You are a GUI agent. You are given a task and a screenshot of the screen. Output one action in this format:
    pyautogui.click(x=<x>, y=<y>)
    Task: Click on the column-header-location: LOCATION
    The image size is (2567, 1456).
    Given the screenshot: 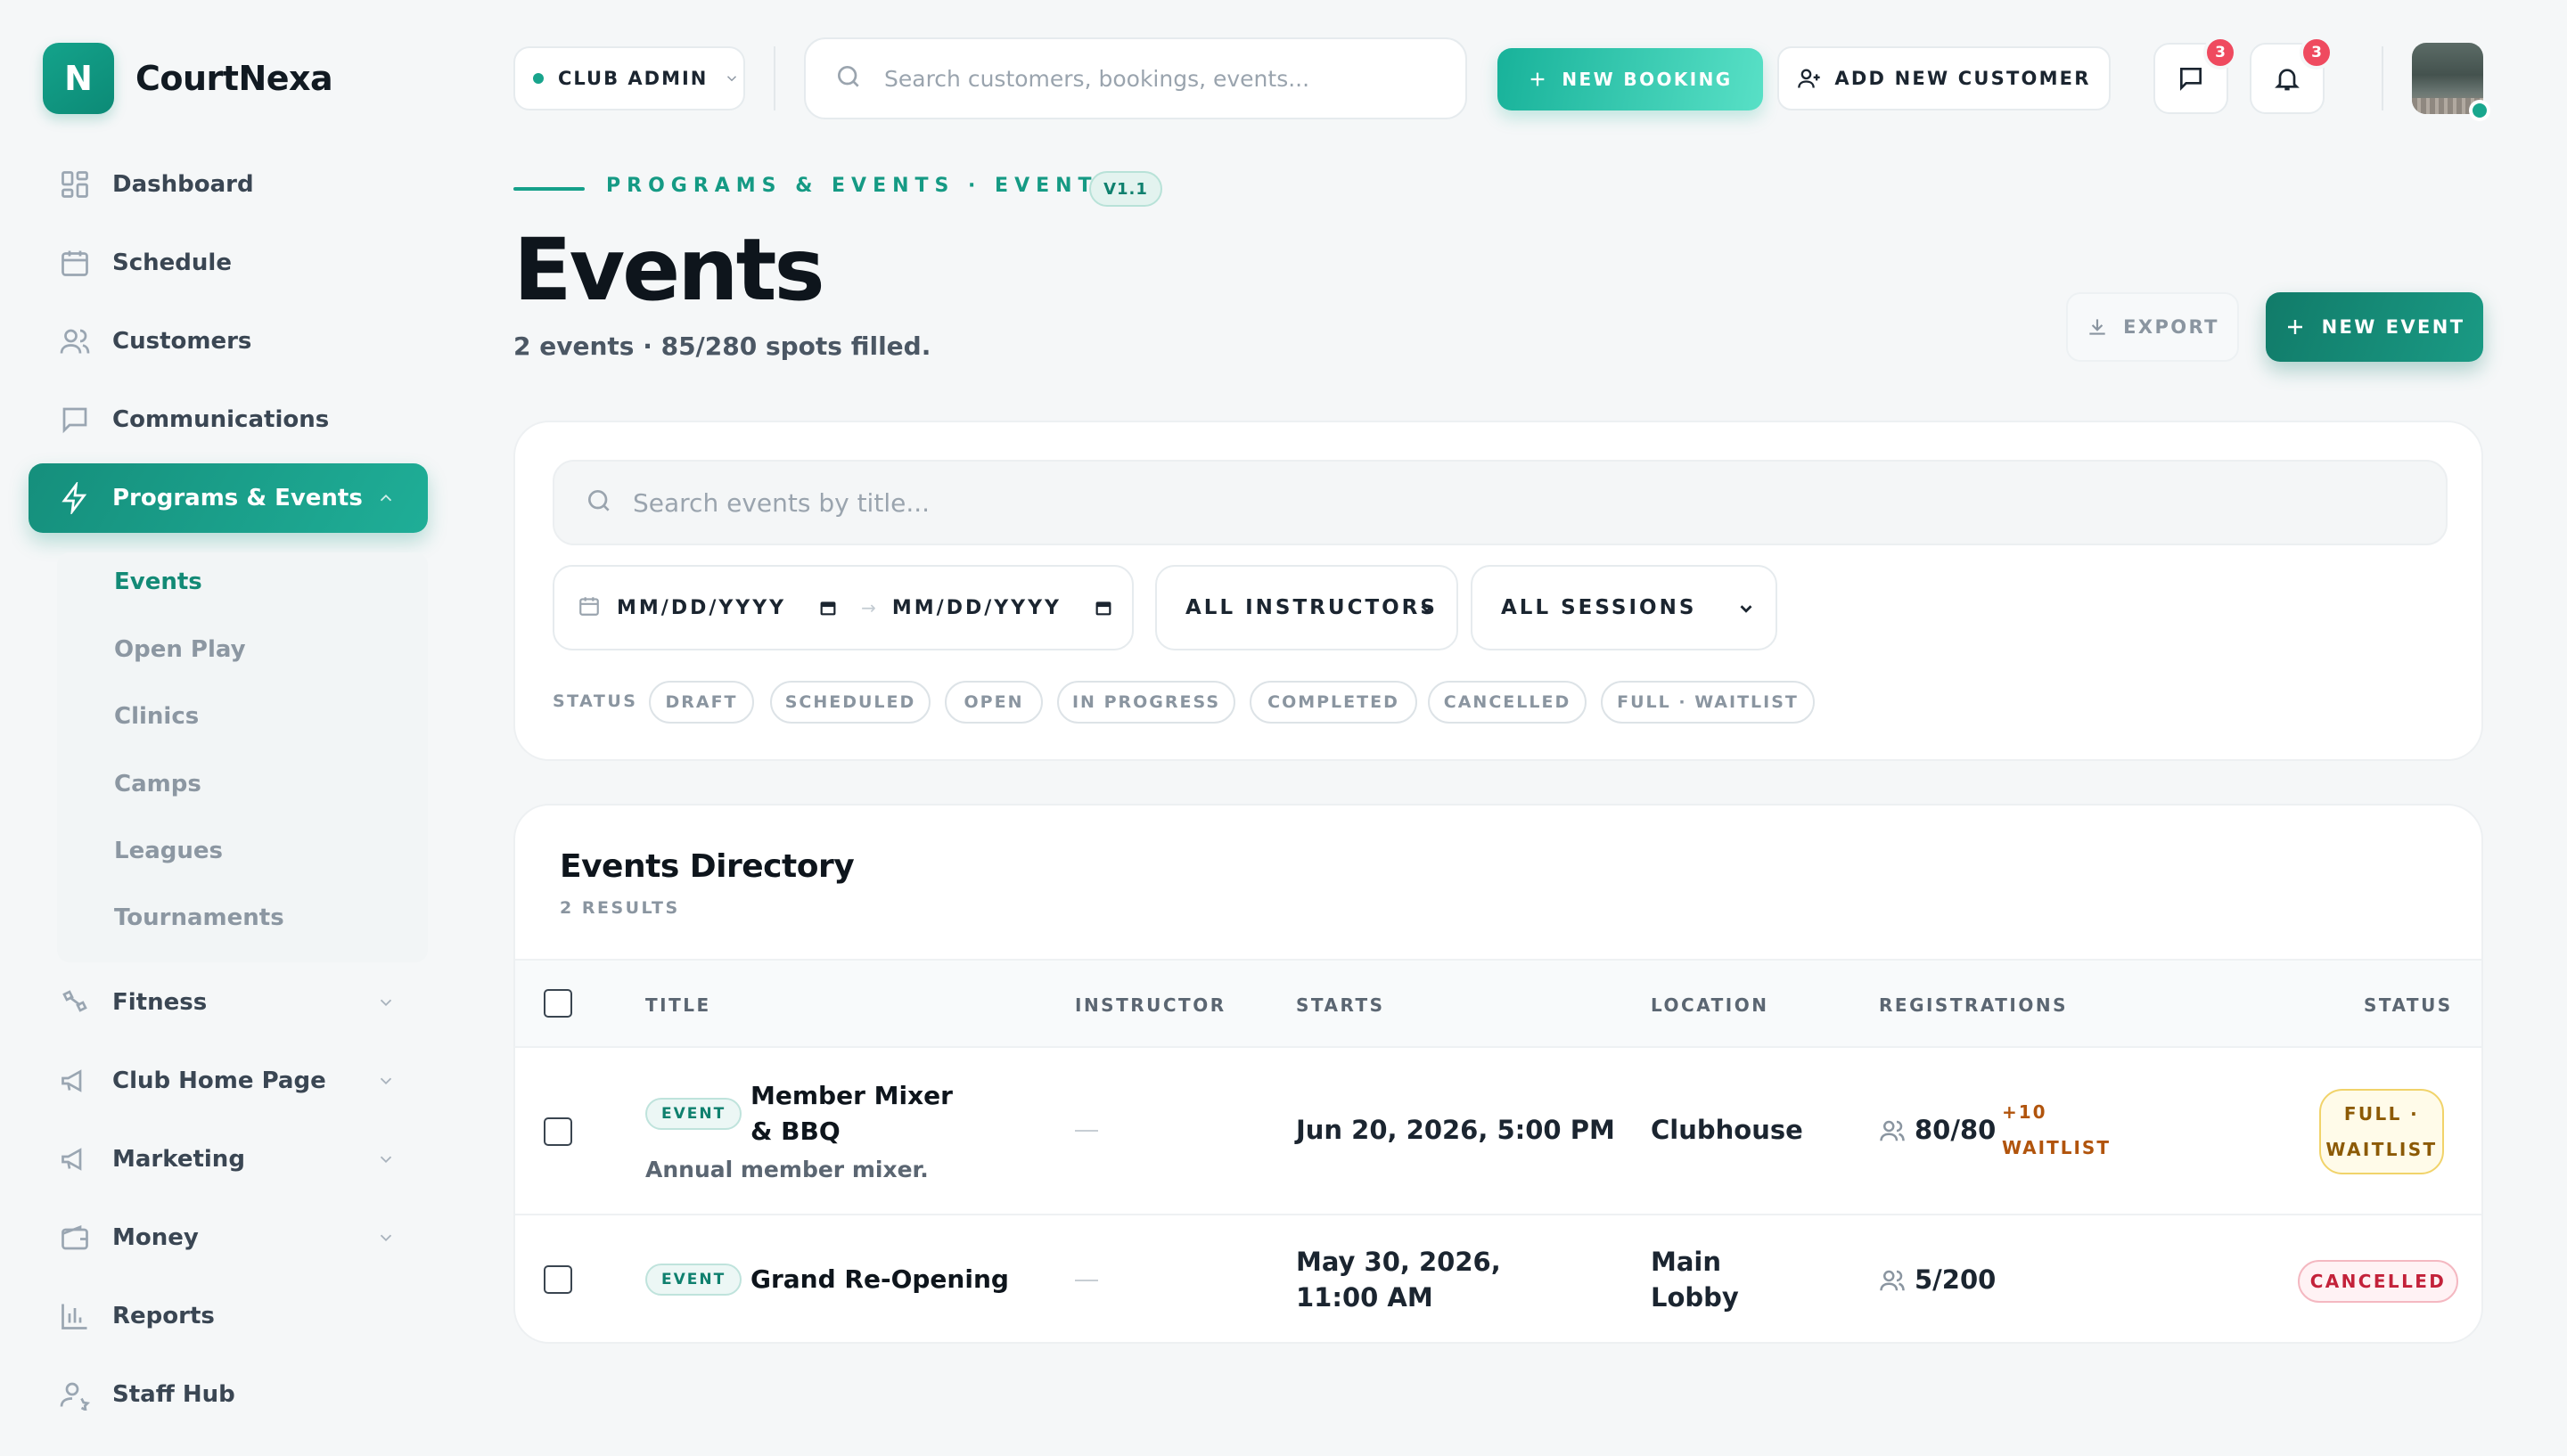 What is the action you would take?
    pyautogui.click(x=1709, y=1005)
    